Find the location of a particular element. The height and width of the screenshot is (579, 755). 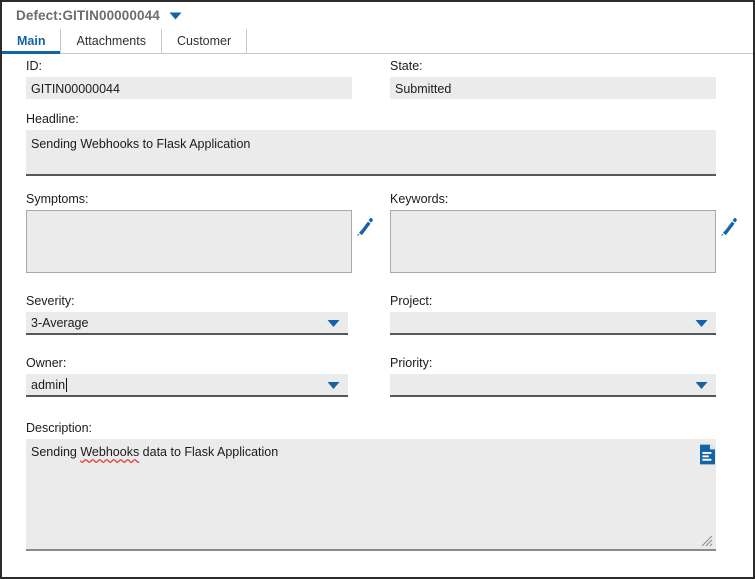

owner-dropdown: admin is located at coordinates (187, 385).